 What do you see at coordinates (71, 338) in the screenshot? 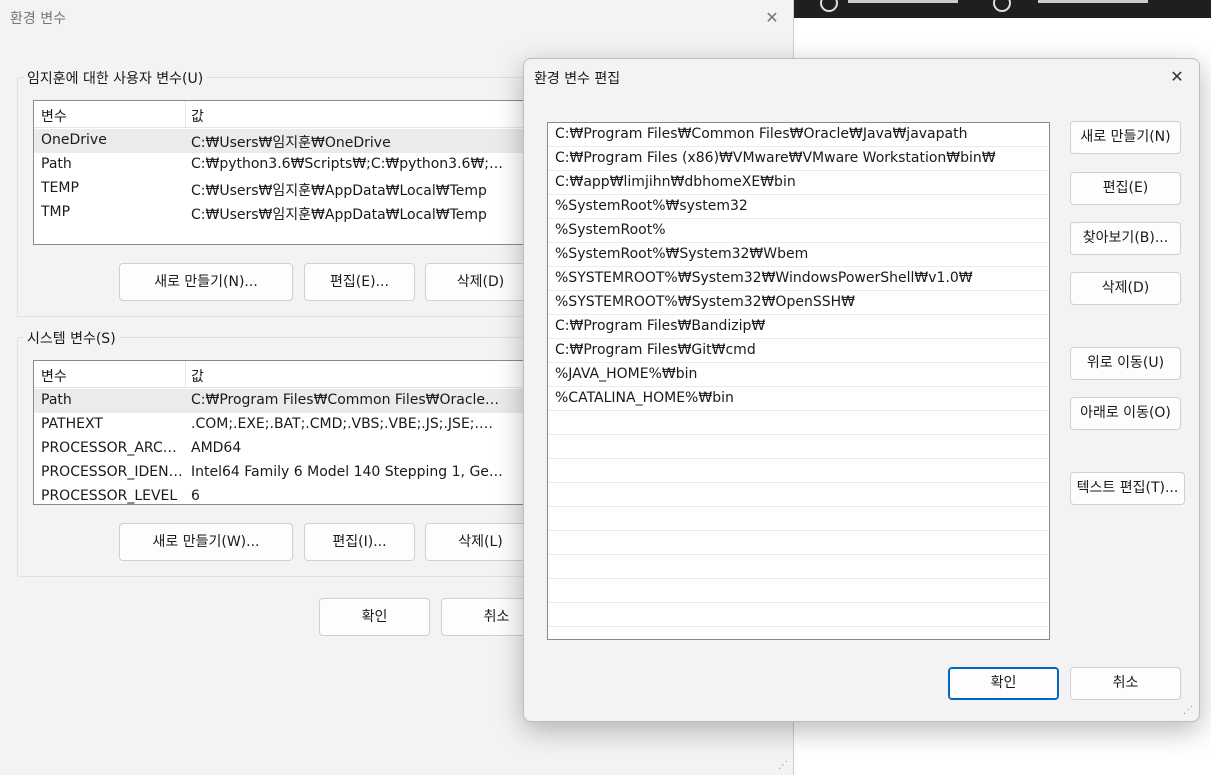
I see `system-vars-group-label: 시스템 변수(S)` at bounding box center [71, 338].